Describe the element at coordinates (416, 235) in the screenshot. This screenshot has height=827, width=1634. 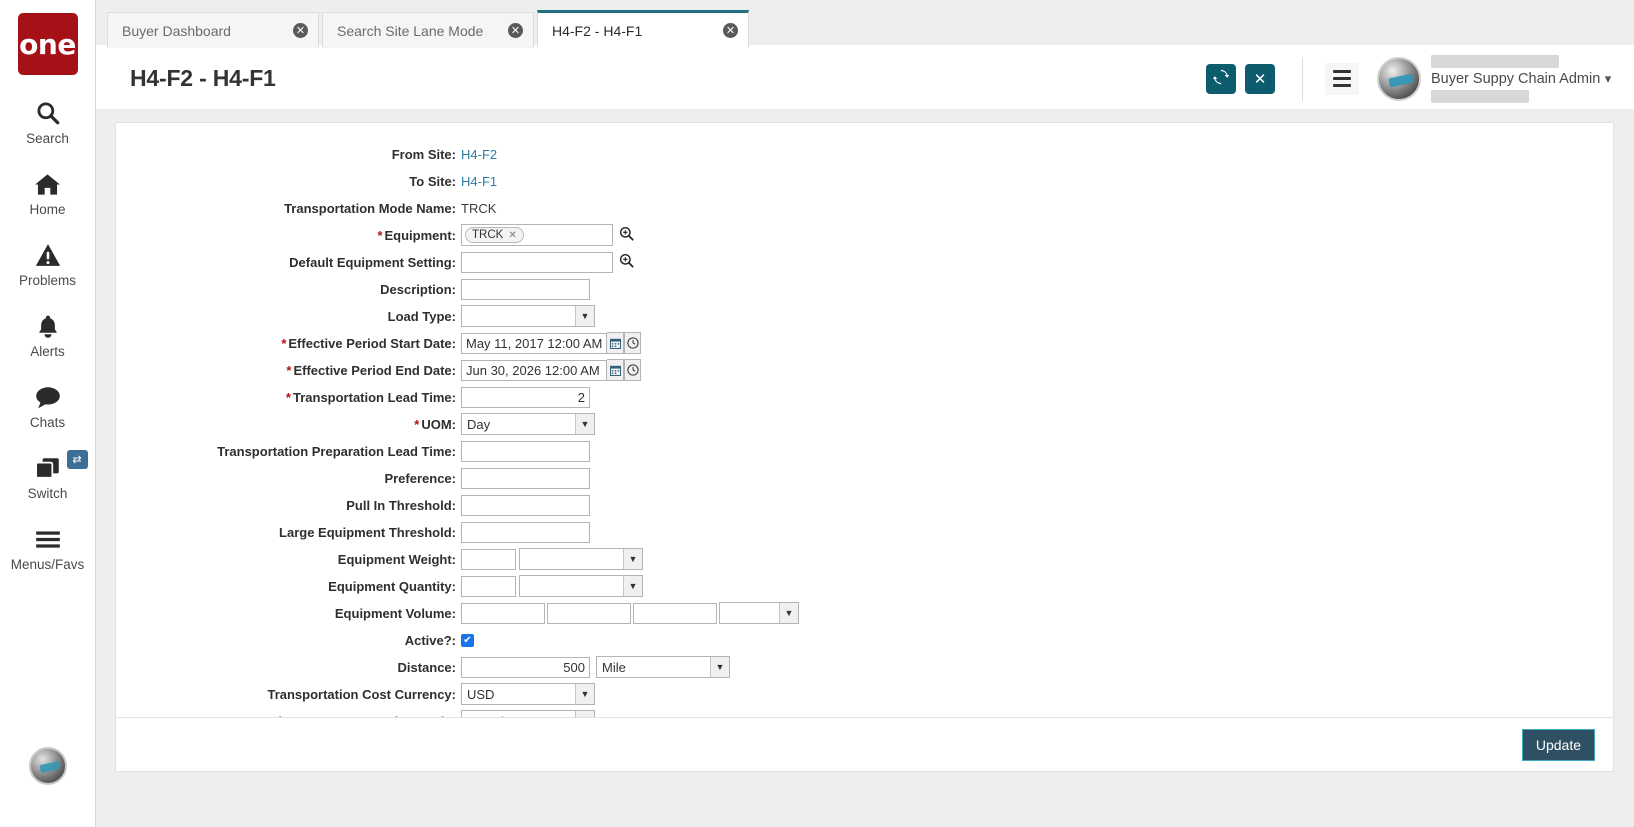
I see `field-label: * Equipment:` at that location.